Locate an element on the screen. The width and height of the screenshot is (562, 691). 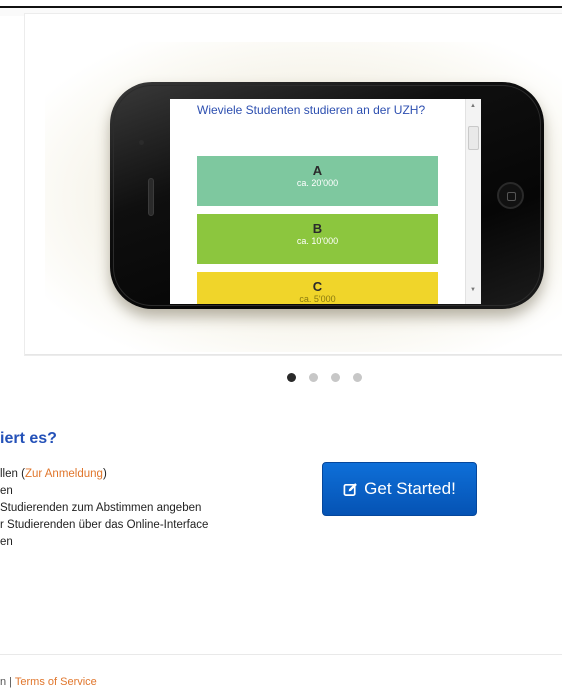
phone-speaker is located at coordinates (151, 197).